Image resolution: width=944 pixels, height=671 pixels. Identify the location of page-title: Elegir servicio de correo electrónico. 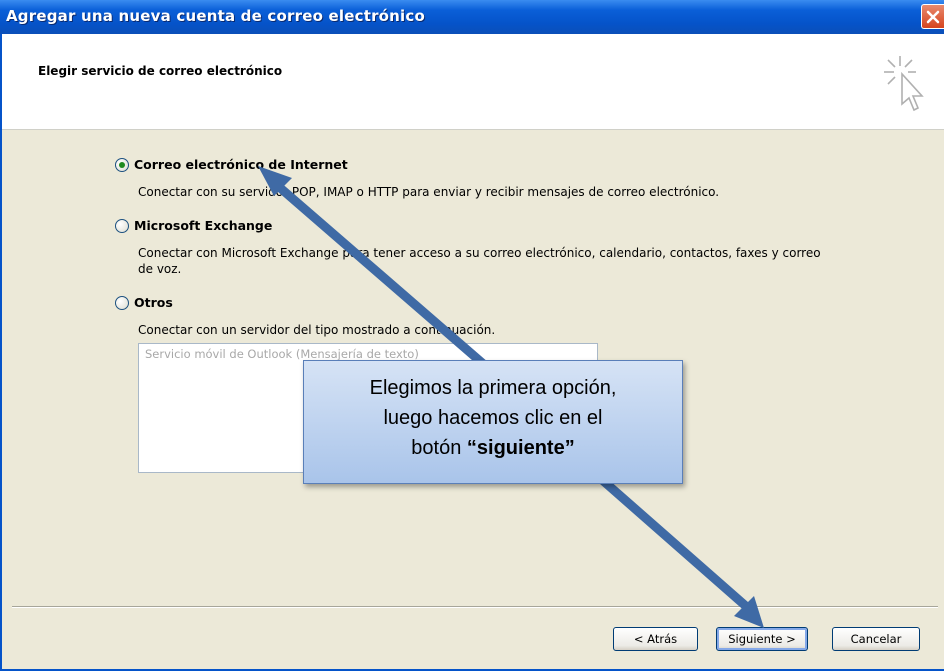
(160, 71).